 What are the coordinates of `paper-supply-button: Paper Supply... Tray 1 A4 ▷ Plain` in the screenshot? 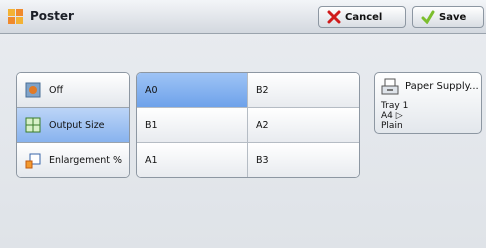 It's located at (428, 103).